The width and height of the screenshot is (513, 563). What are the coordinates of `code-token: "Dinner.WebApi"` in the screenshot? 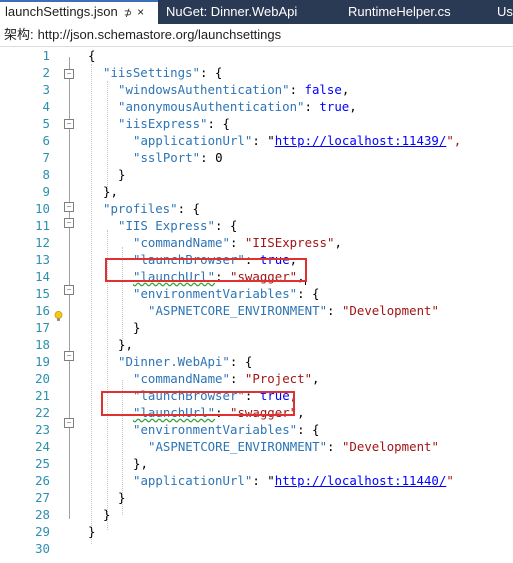 It's located at (174, 361).